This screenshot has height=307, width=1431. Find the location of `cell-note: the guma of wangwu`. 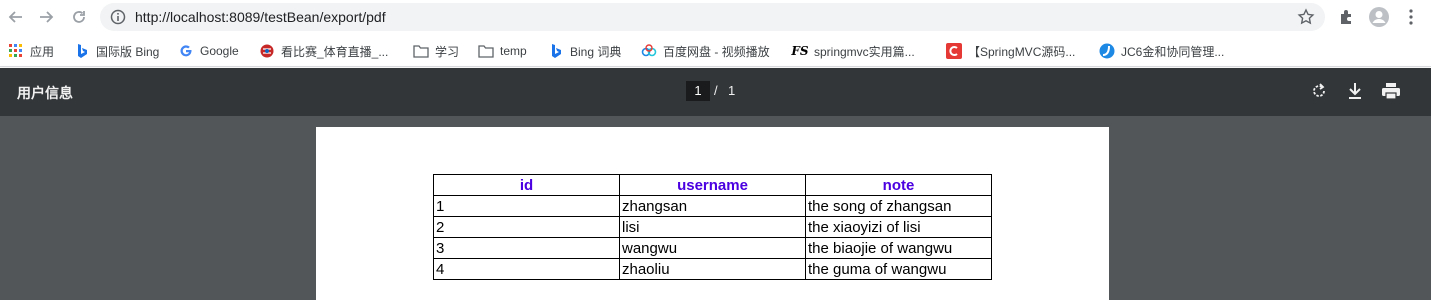

cell-note: the guma of wangwu is located at coordinates (898, 269).